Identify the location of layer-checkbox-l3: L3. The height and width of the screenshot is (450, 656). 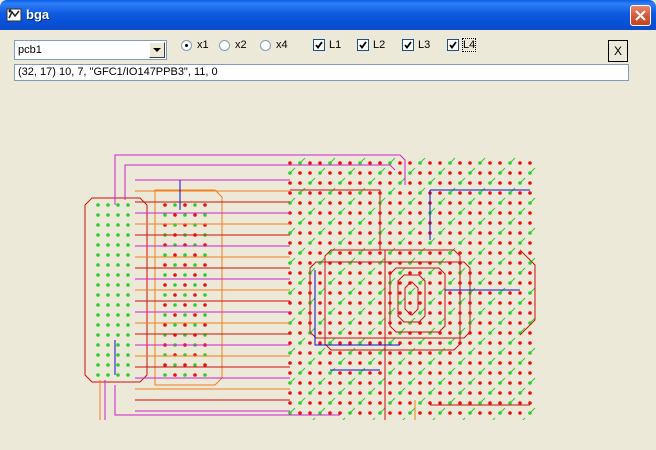
(418, 46).